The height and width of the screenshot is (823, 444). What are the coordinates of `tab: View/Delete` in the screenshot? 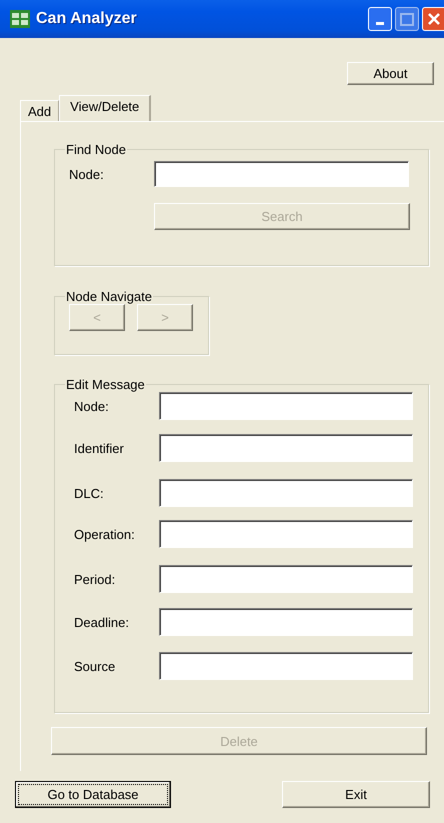 It's located at (105, 108).